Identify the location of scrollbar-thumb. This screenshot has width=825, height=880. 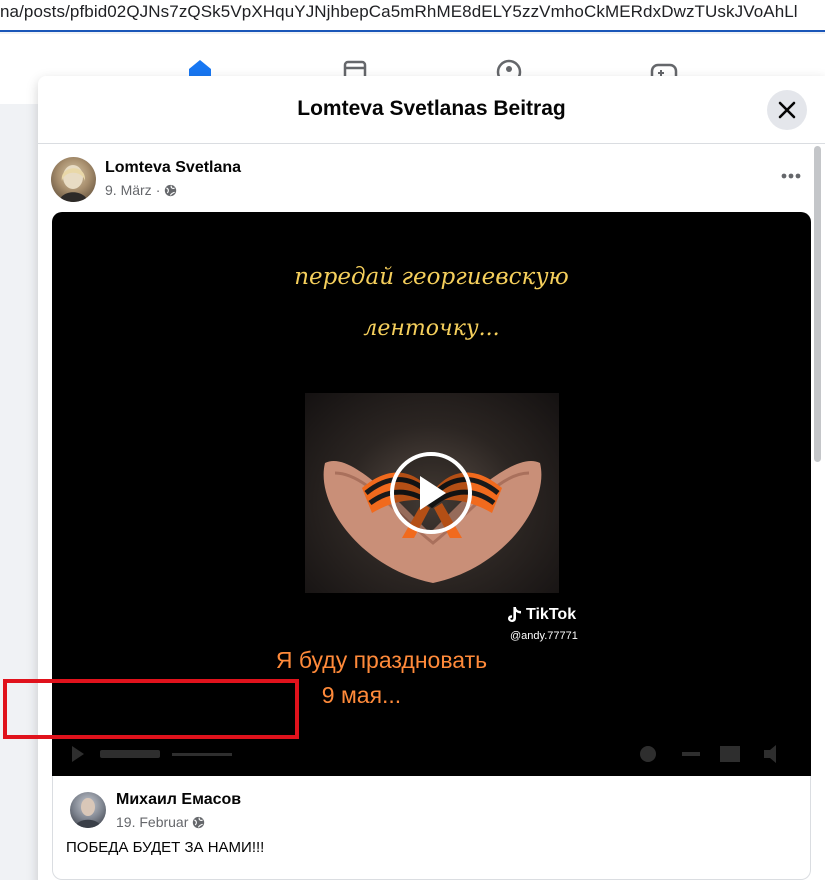
(817, 304).